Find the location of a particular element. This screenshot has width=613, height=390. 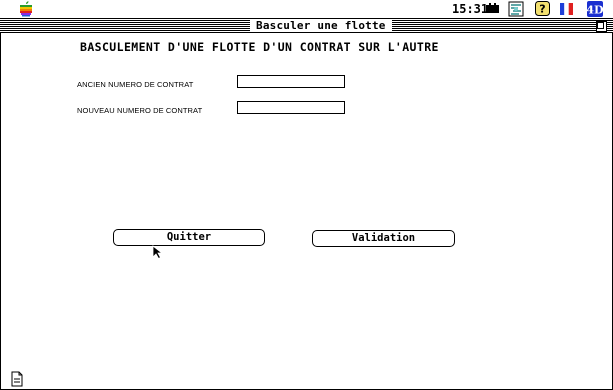

help-icon: ? is located at coordinates (542, 8).